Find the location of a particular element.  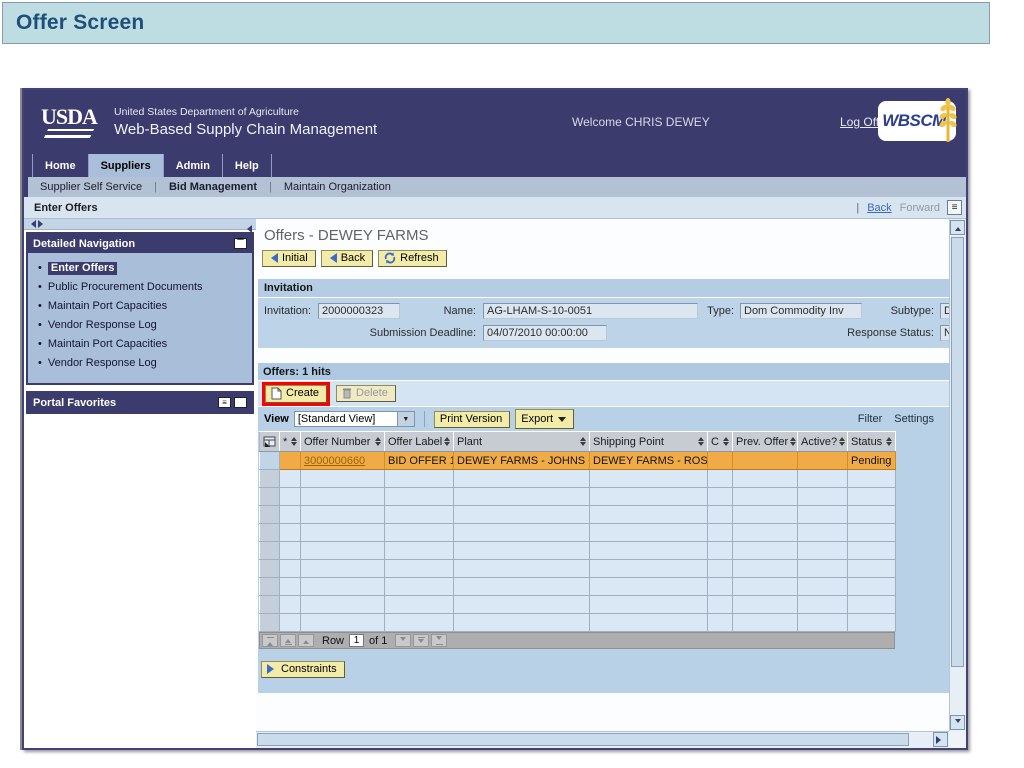

column-header-offer-number: Offer Number is located at coordinates (342, 441).